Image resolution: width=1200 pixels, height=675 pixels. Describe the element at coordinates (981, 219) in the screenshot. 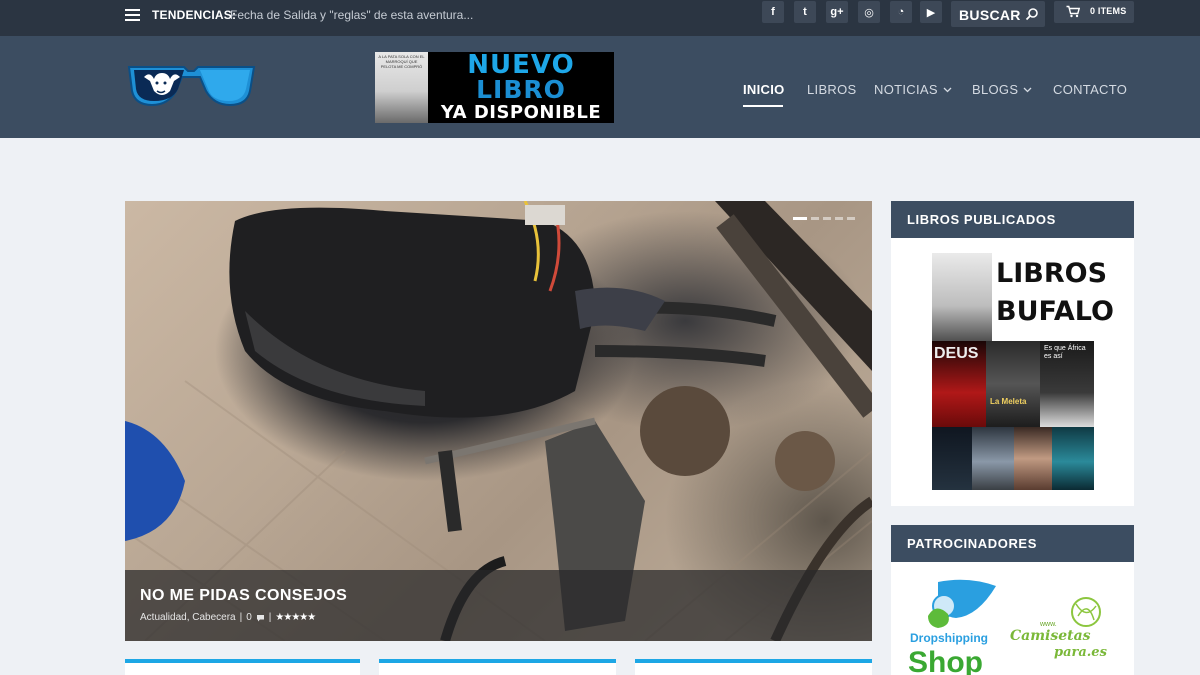

I see `widget-title: LIBROS PUBLICADOS` at that location.